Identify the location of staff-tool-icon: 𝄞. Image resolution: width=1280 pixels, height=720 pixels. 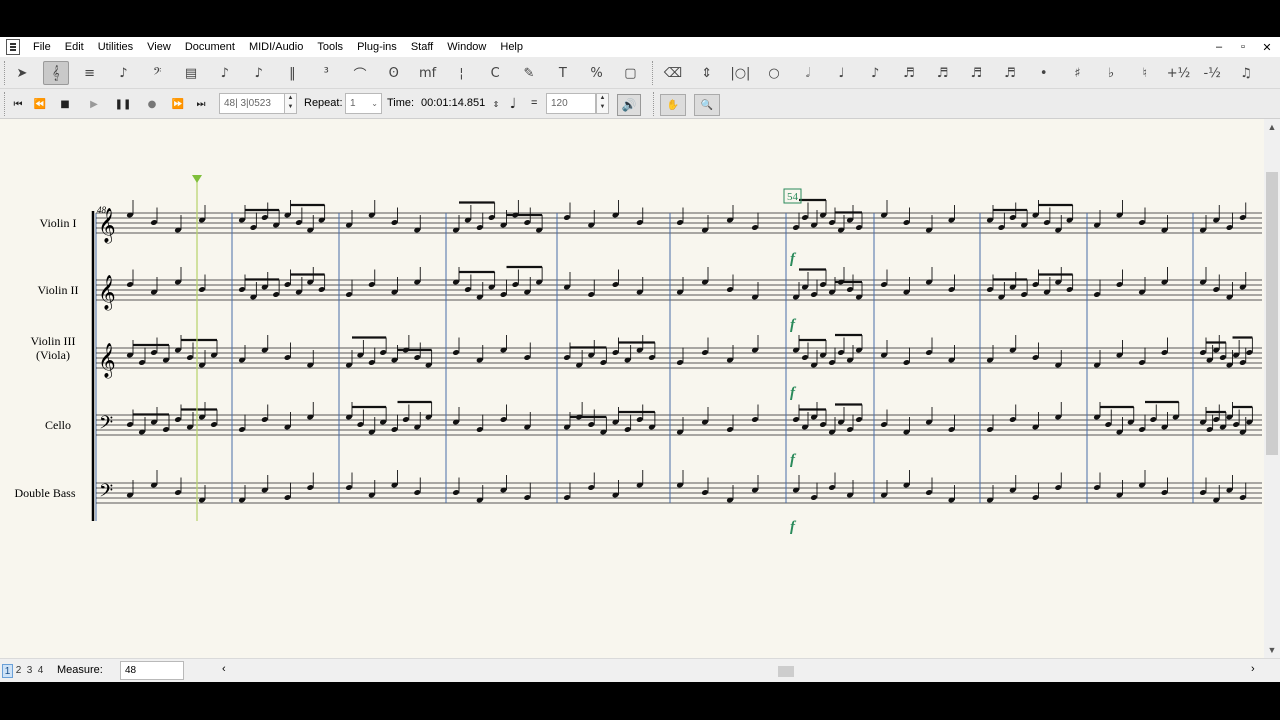
(55, 73).